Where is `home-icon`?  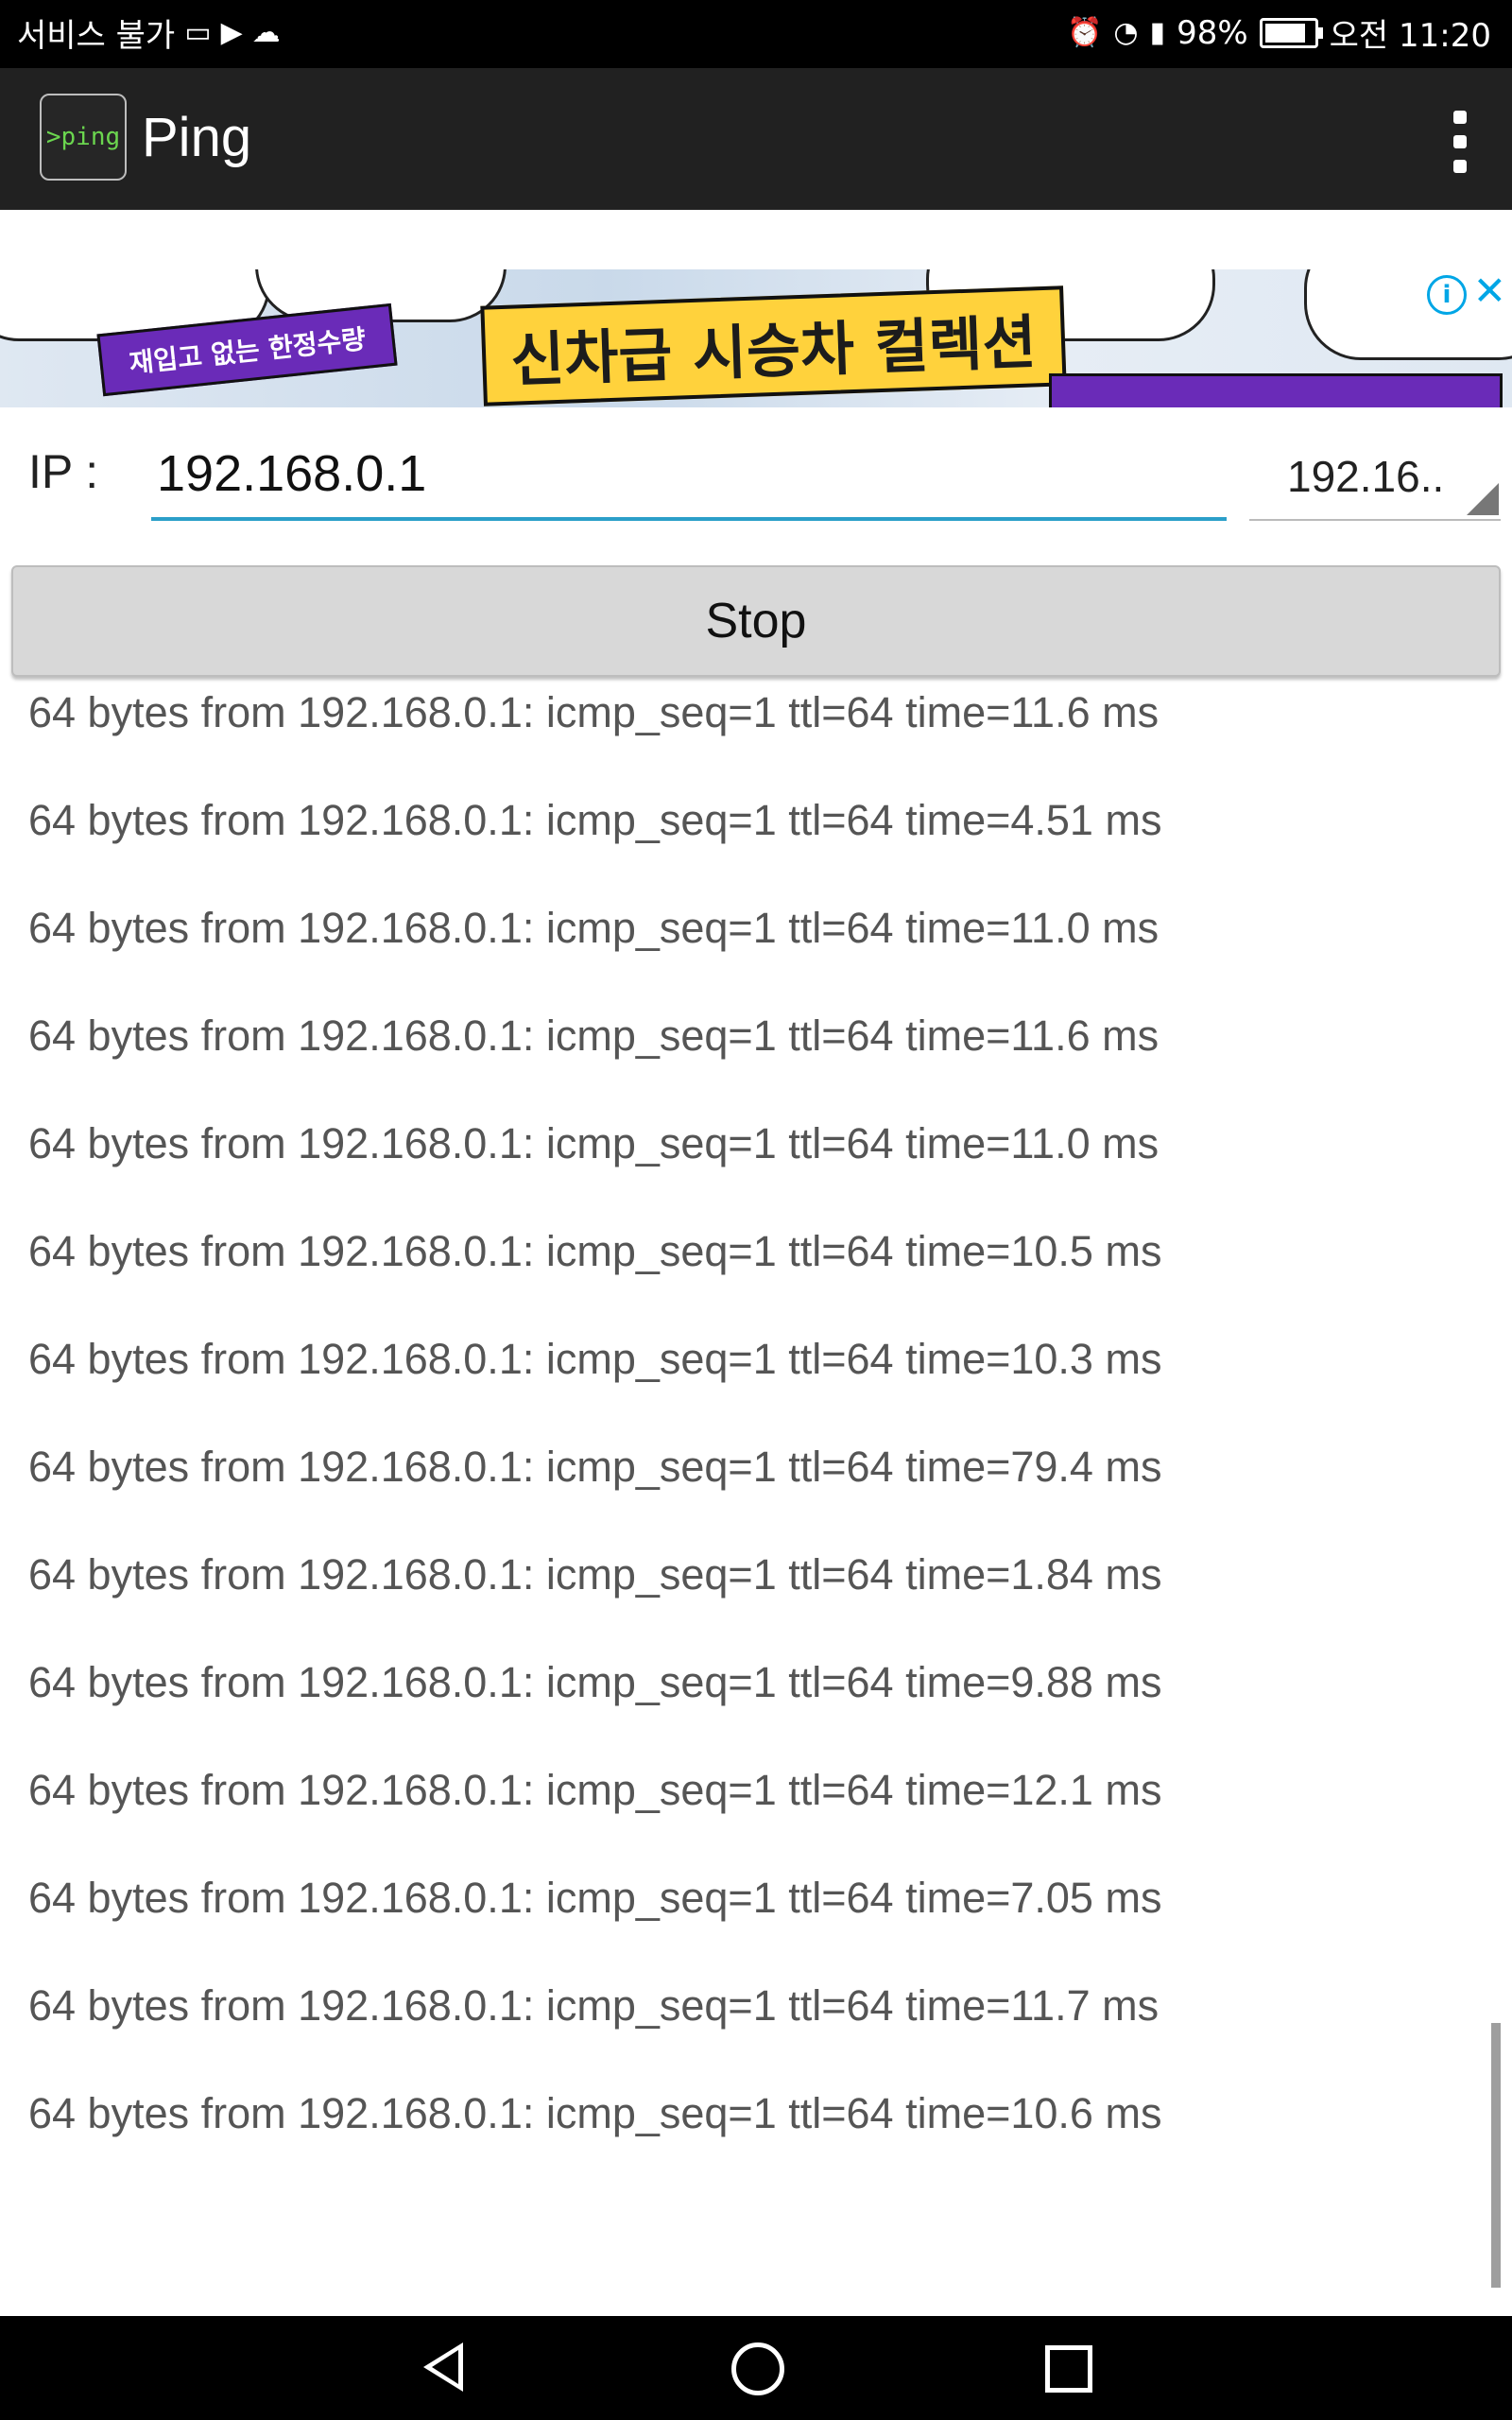
home-icon is located at coordinates (757, 2368).